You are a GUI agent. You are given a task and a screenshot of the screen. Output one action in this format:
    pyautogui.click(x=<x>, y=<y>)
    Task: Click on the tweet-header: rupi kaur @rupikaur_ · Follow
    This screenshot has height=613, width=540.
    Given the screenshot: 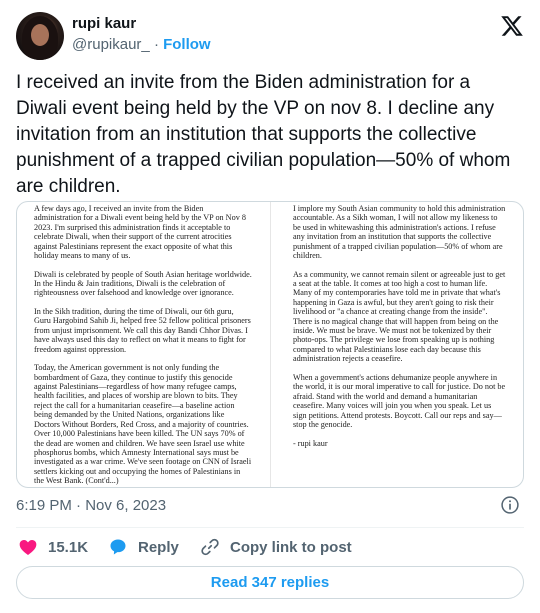 What is the action you would take?
    pyautogui.click(x=270, y=36)
    